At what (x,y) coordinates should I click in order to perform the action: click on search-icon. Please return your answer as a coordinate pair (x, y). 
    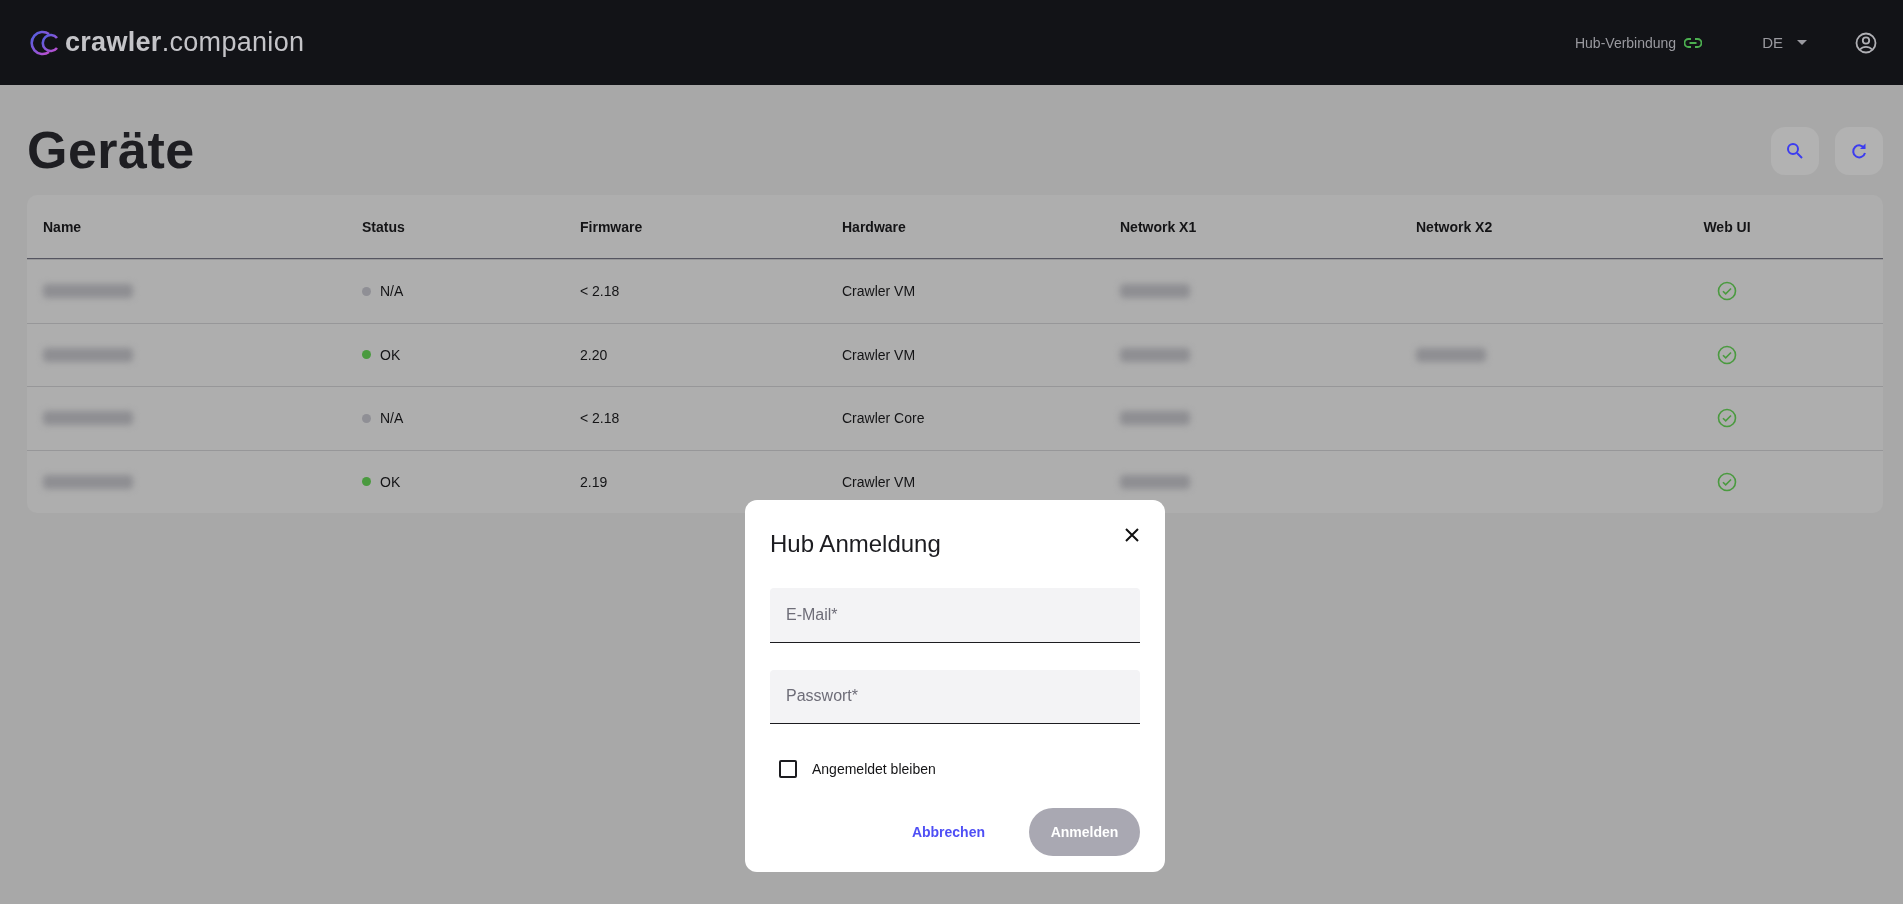
    Looking at the image, I should click on (1795, 151).